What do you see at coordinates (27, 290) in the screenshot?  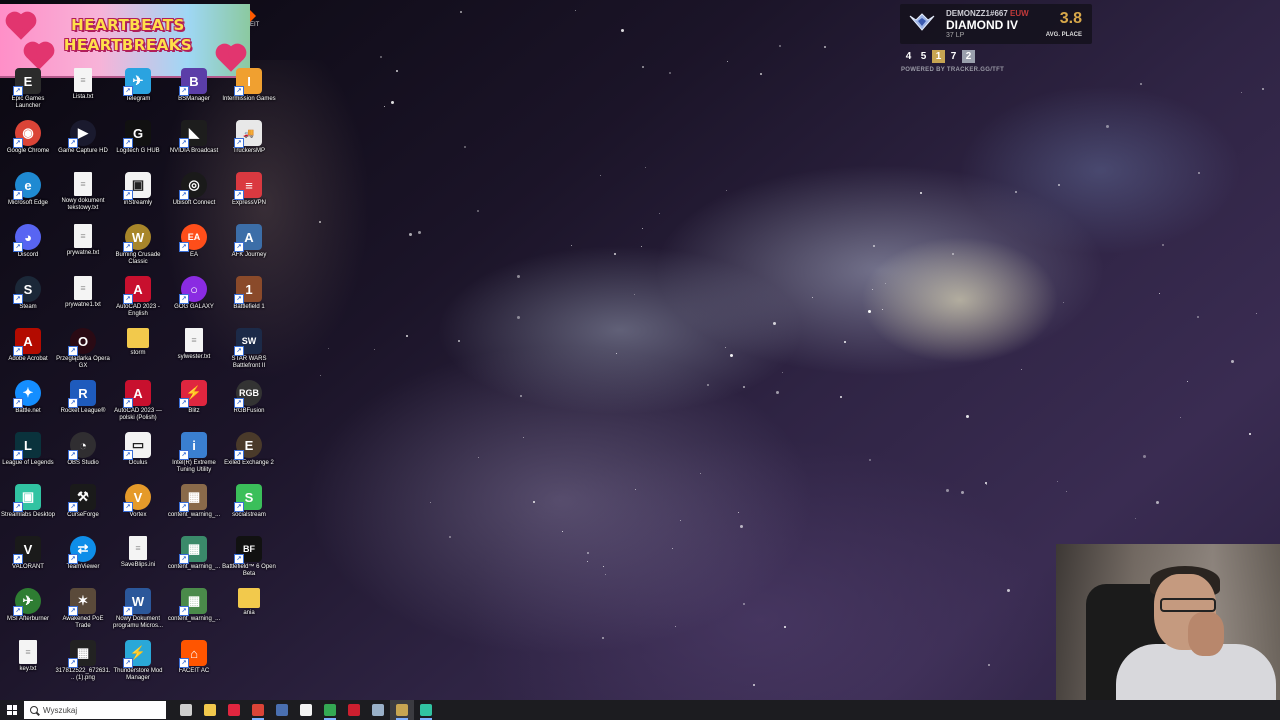 I see `app-icon: S ↗` at bounding box center [27, 290].